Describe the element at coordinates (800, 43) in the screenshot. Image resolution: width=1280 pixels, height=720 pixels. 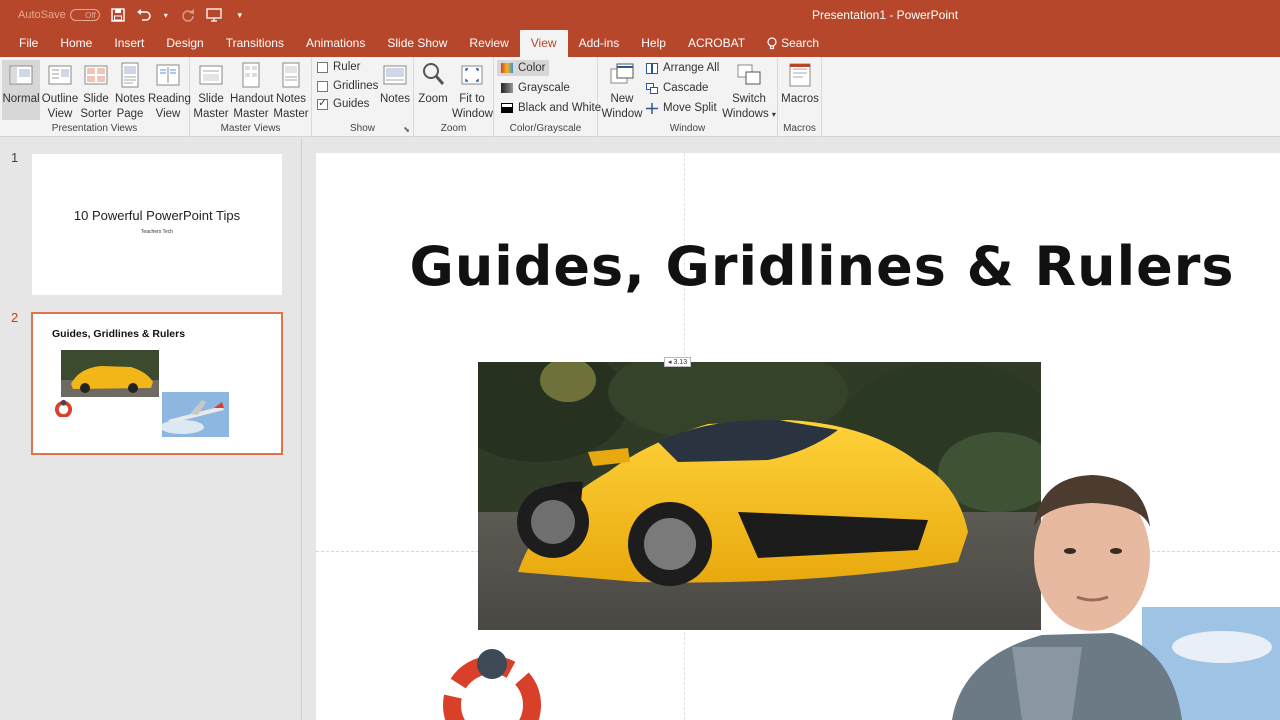
I see `search-label: Search` at that location.